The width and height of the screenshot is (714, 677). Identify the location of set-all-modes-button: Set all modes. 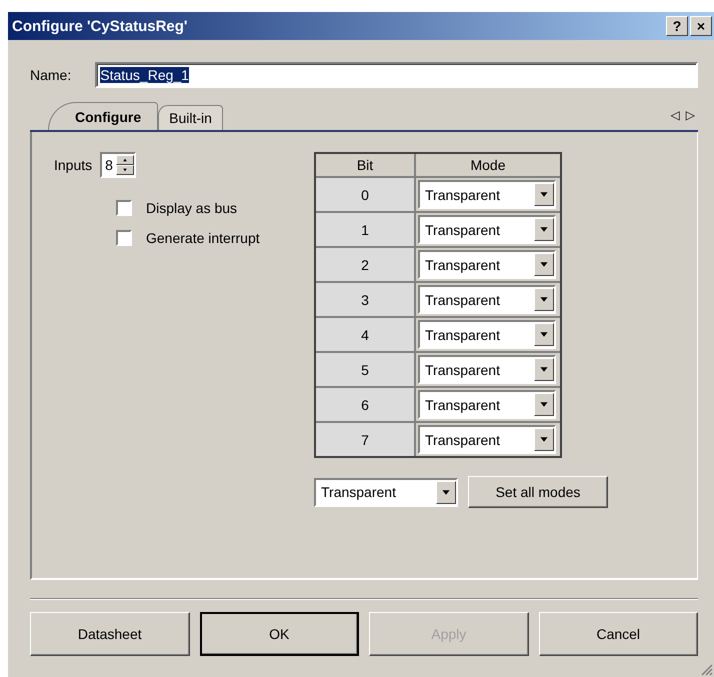
(538, 492).